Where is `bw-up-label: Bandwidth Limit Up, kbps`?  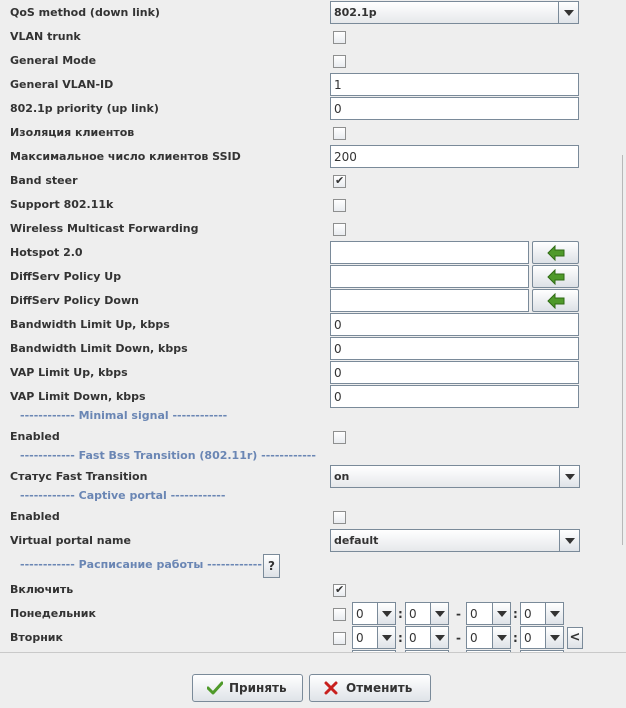 bw-up-label: Bandwidth Limit Up, kbps is located at coordinates (90, 324).